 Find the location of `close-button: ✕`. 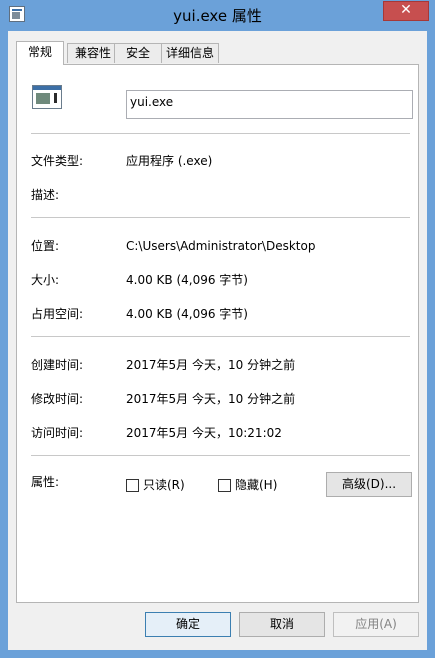

close-button: ✕ is located at coordinates (406, 11).